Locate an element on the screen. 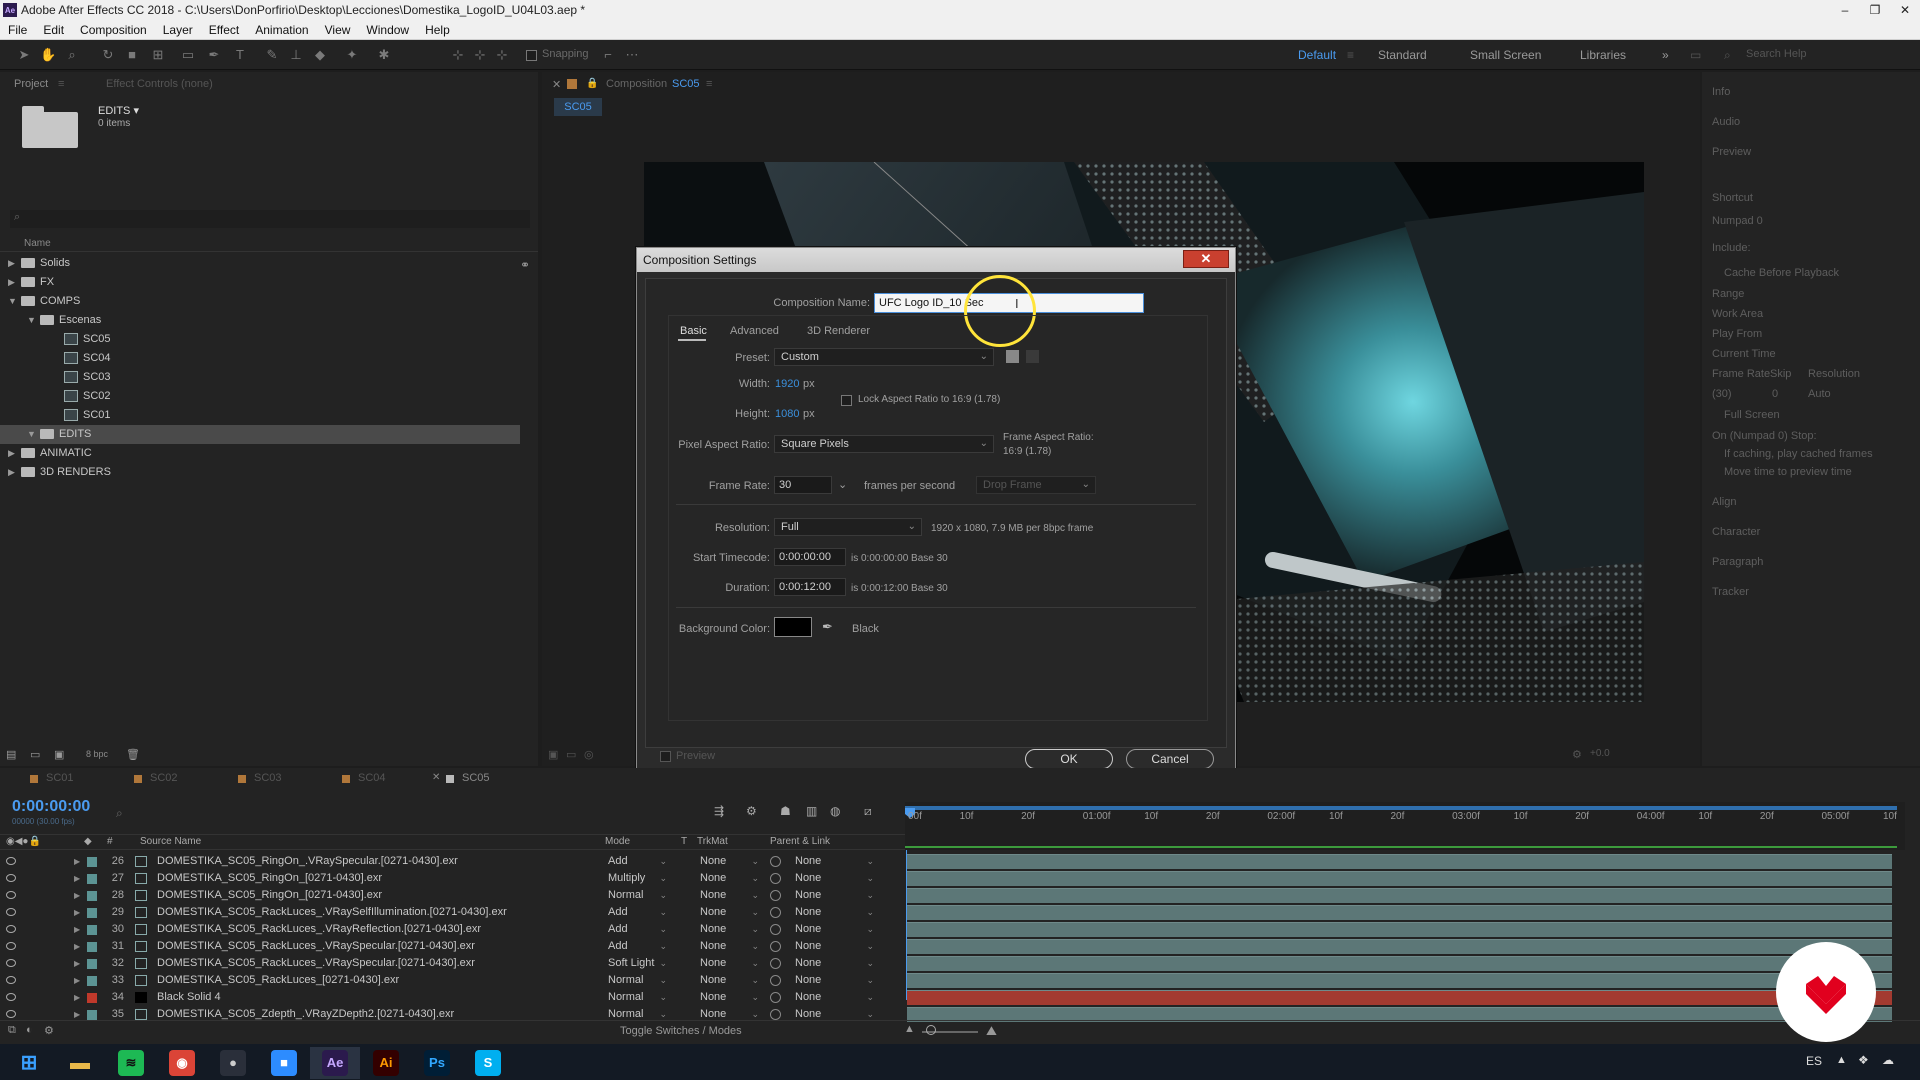  label-color-swatch is located at coordinates (92, 964).